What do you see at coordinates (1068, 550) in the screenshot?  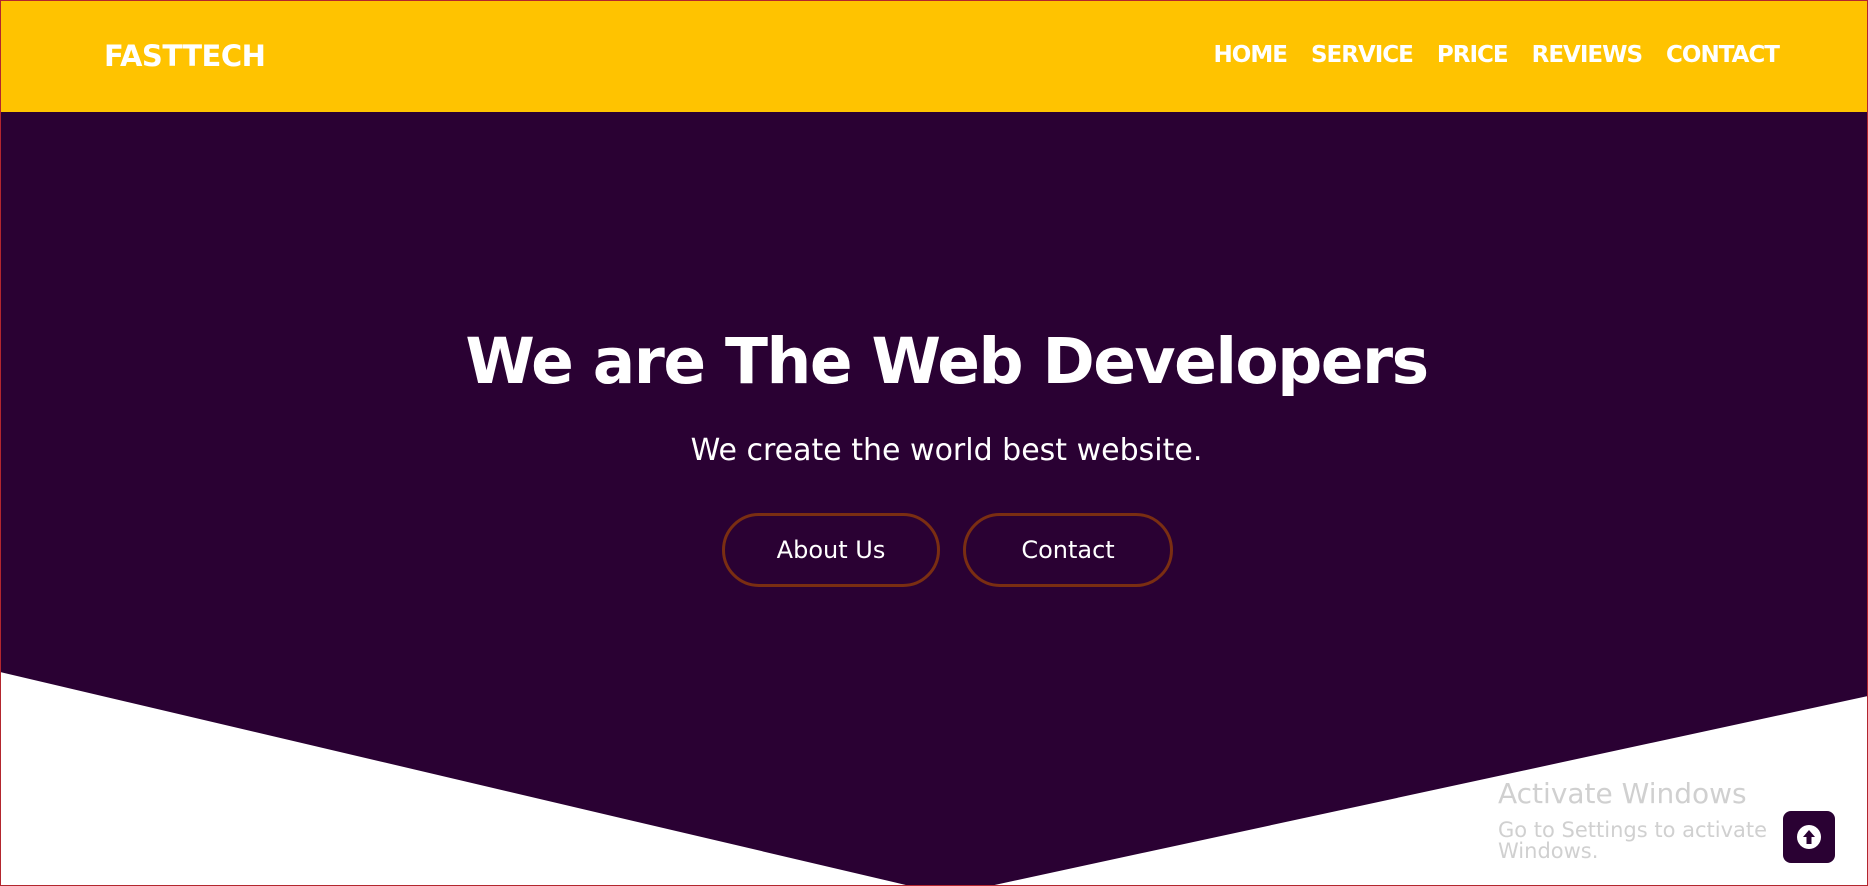 I see `contact-button: Contact` at bounding box center [1068, 550].